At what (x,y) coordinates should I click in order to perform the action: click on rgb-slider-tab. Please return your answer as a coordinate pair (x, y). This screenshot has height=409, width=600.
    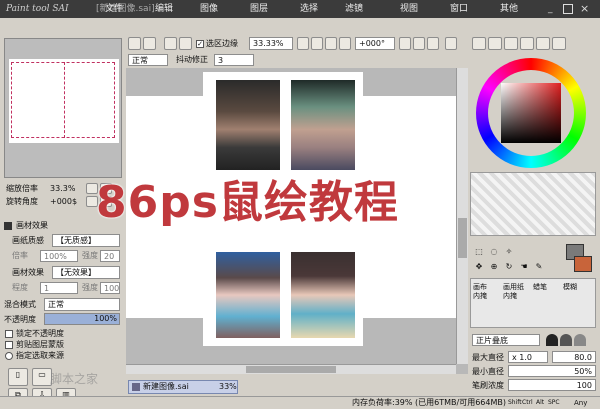
    Looking at the image, I should click on (495, 43).